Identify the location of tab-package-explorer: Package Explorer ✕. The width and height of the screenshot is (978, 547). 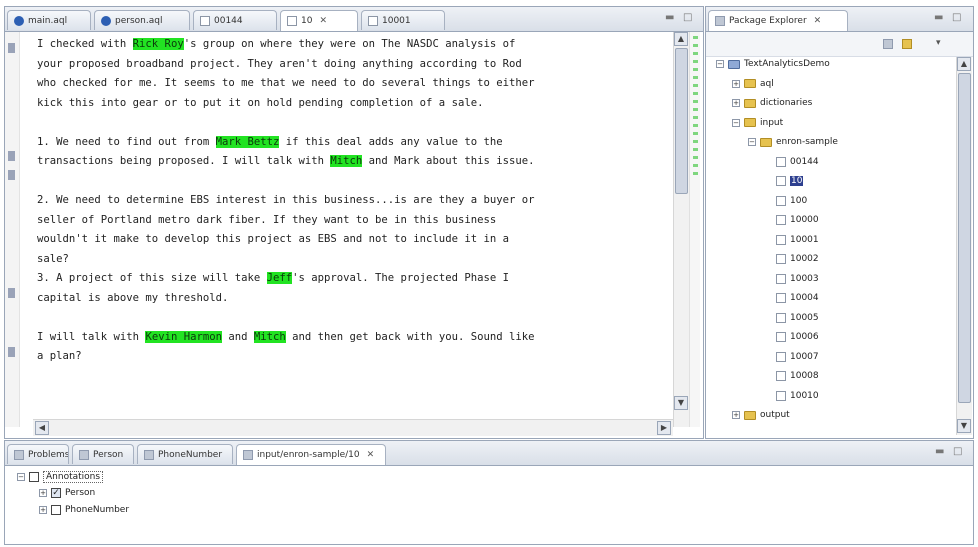
(778, 20).